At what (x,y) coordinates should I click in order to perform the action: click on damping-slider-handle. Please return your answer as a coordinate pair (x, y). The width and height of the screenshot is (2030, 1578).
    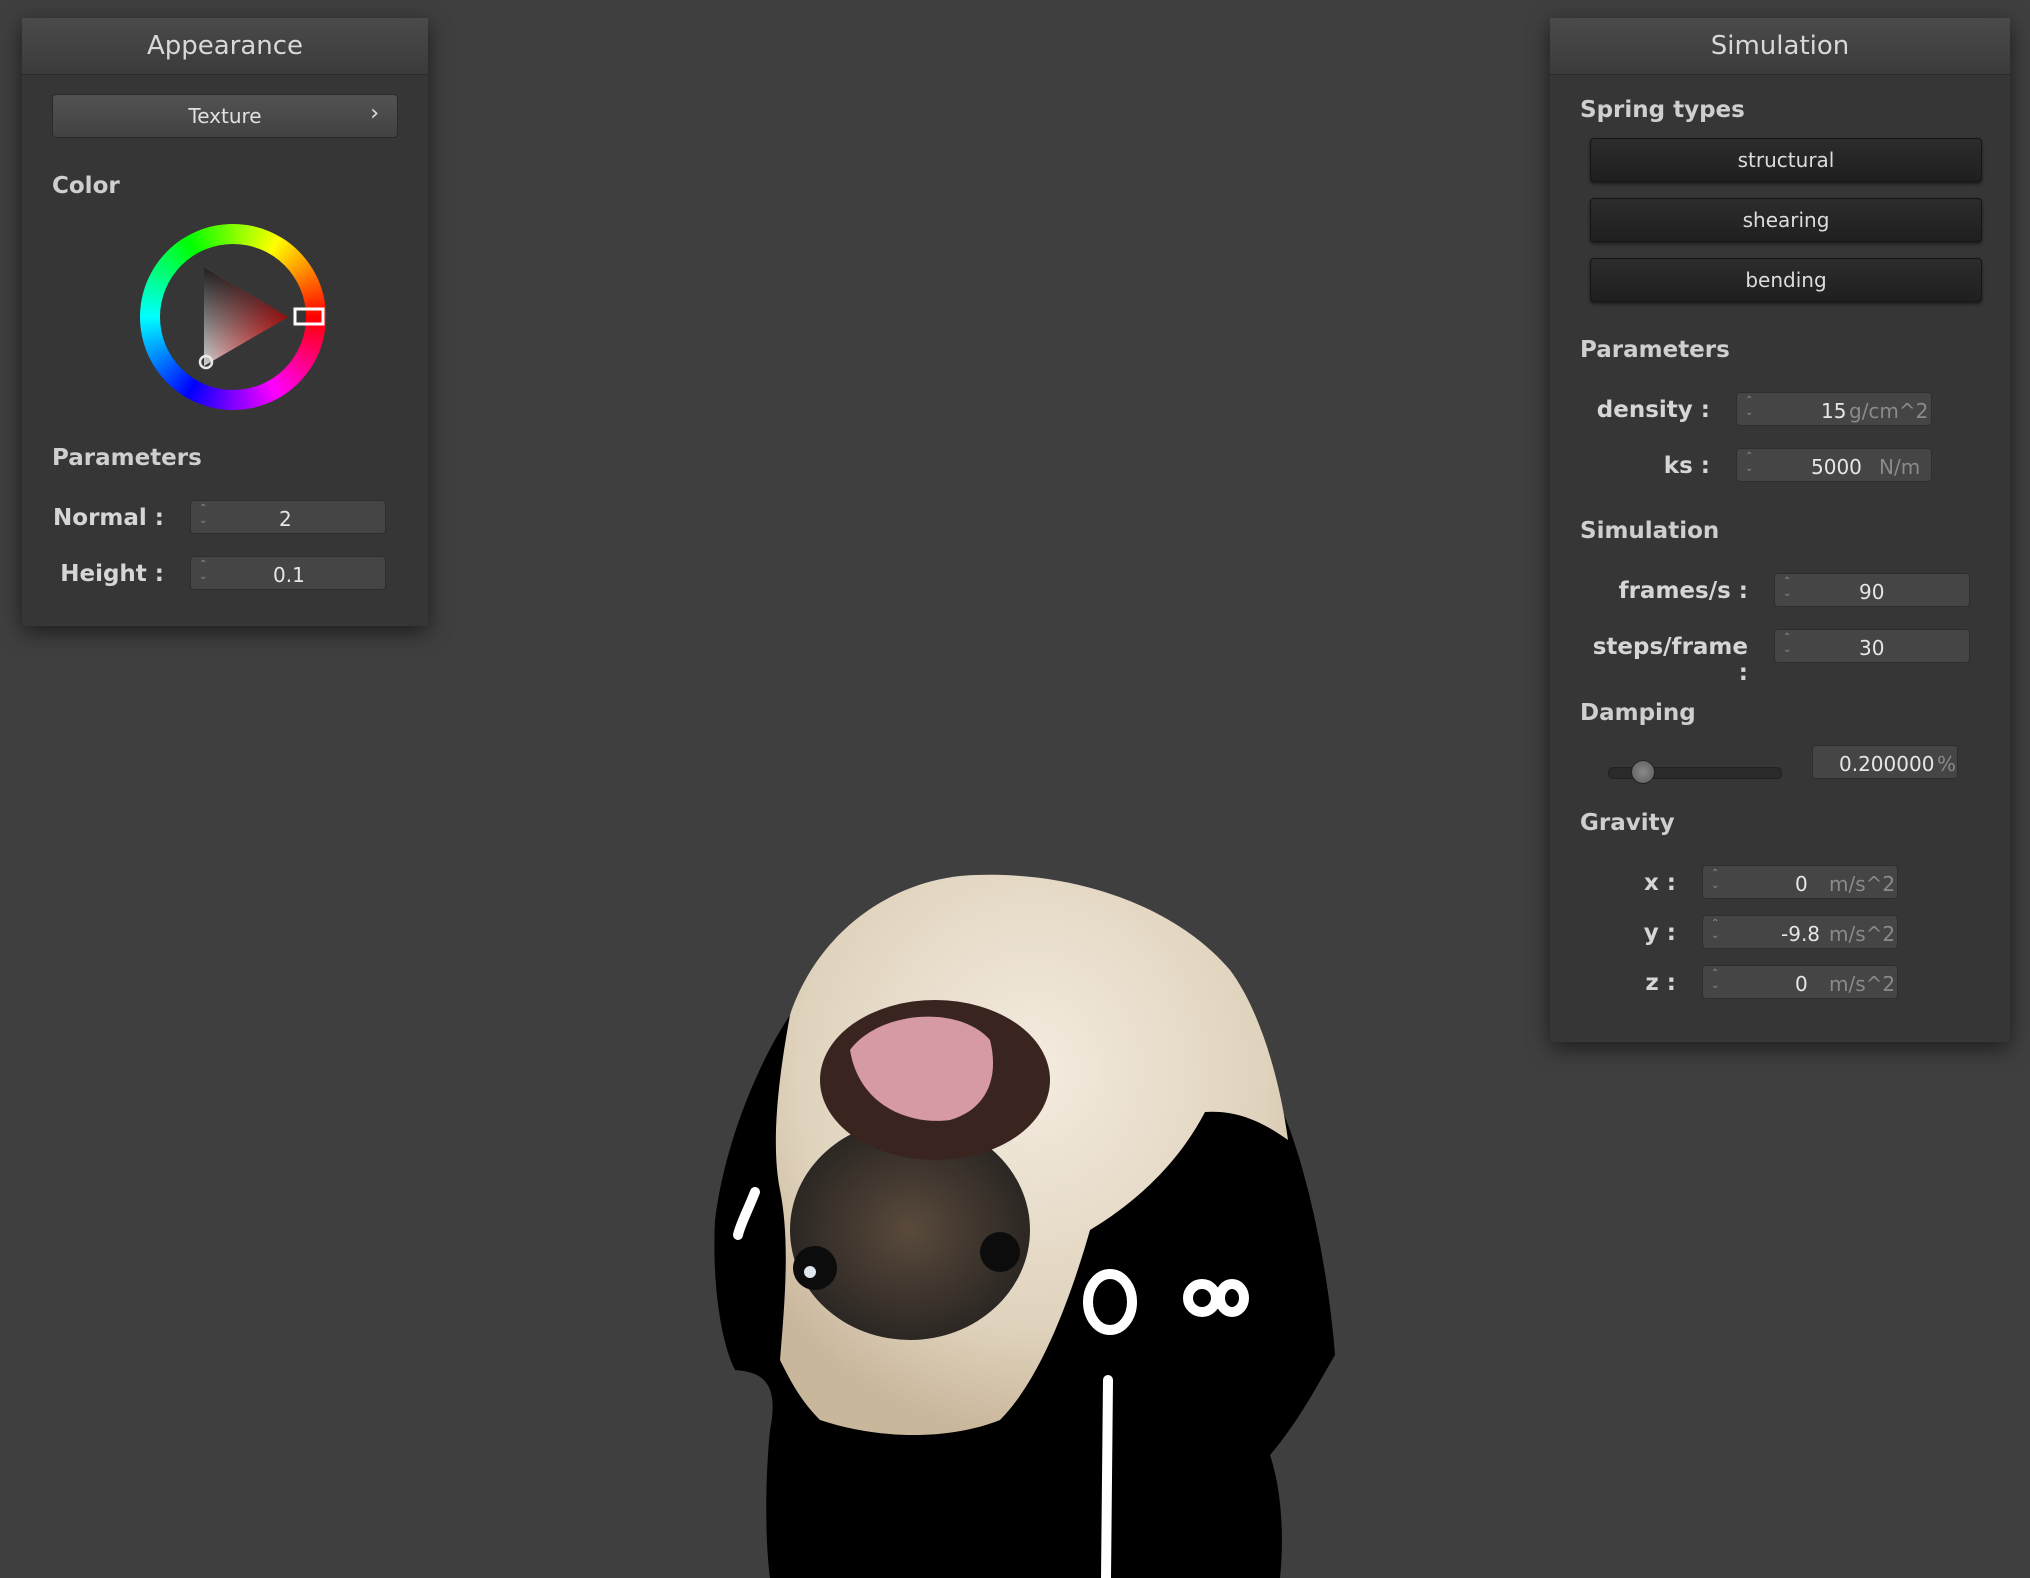
    Looking at the image, I should click on (1643, 772).